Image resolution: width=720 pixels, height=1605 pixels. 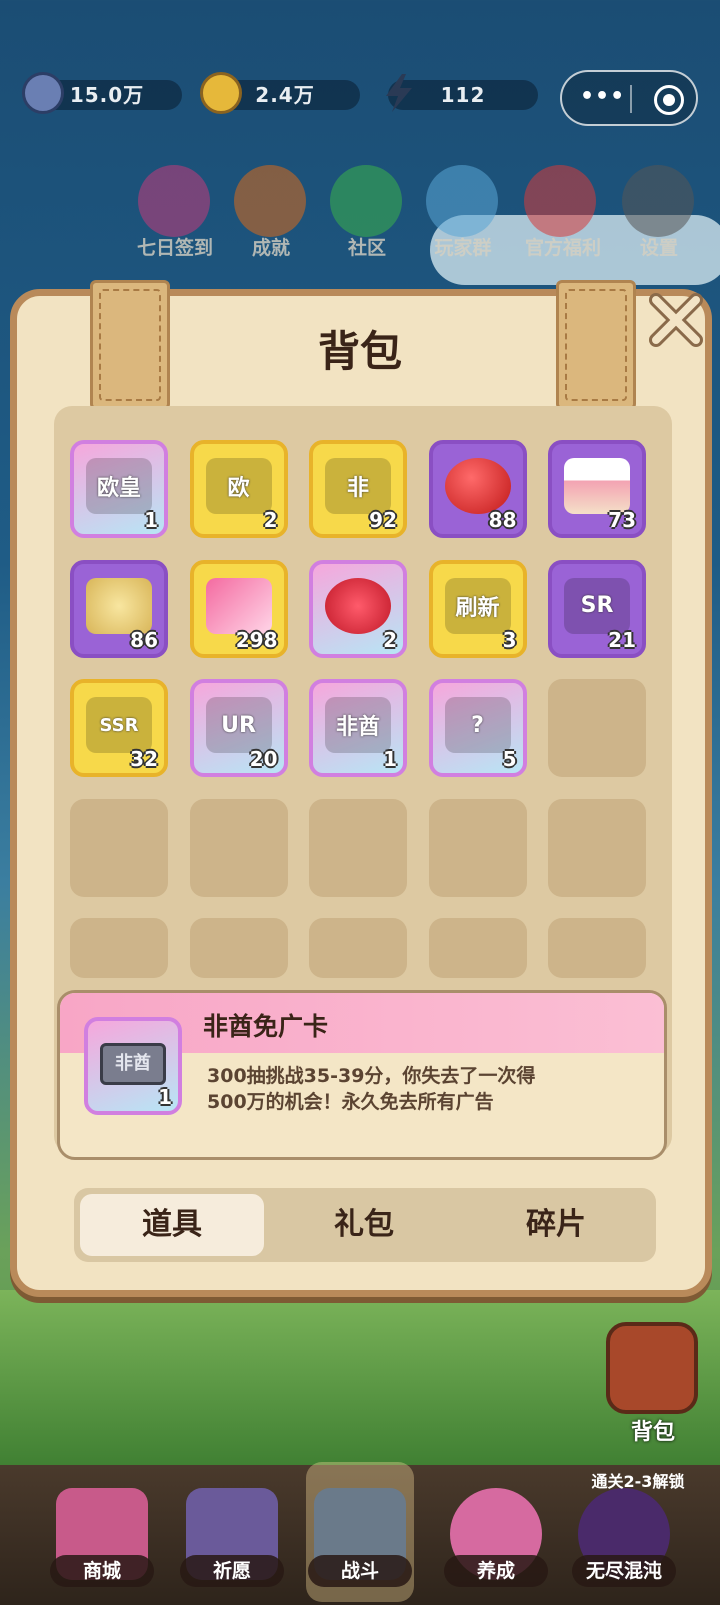 What do you see at coordinates (596, 345) in the screenshot?
I see `right-strap` at bounding box center [596, 345].